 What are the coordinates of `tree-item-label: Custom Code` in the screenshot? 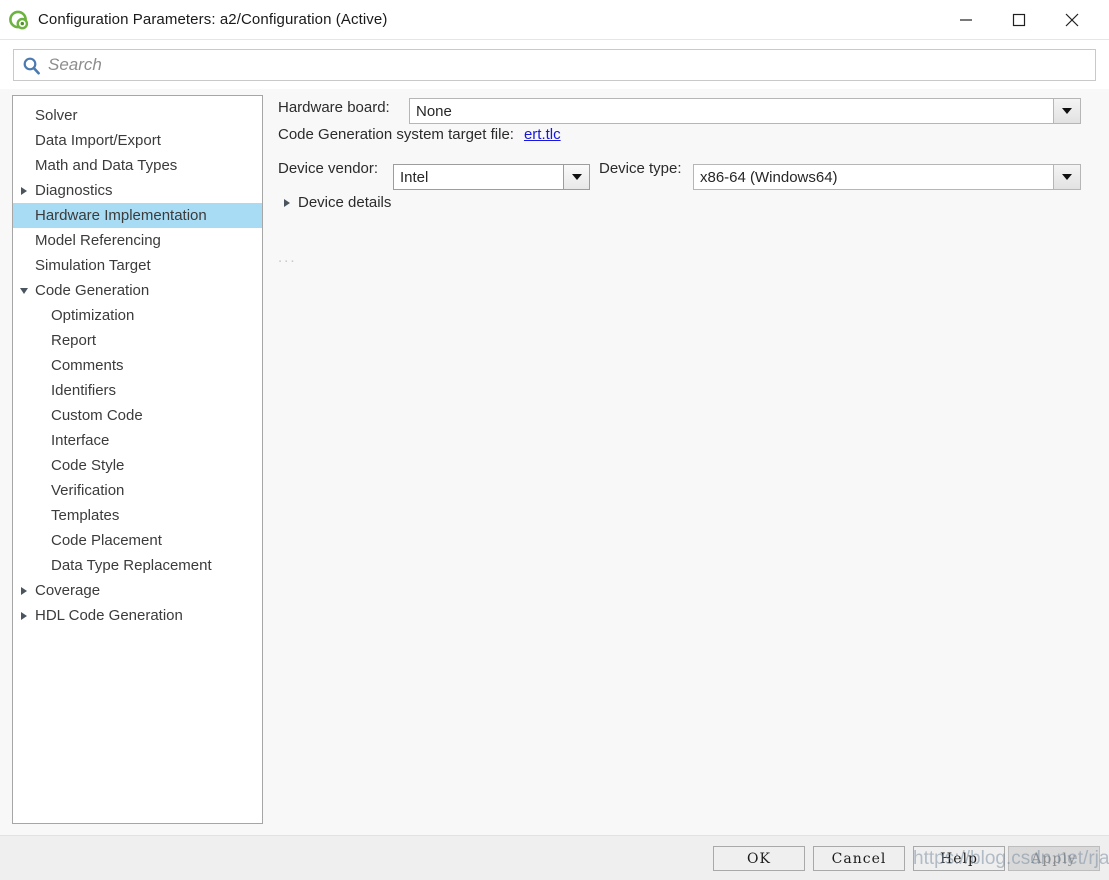 It's located at (97, 415).